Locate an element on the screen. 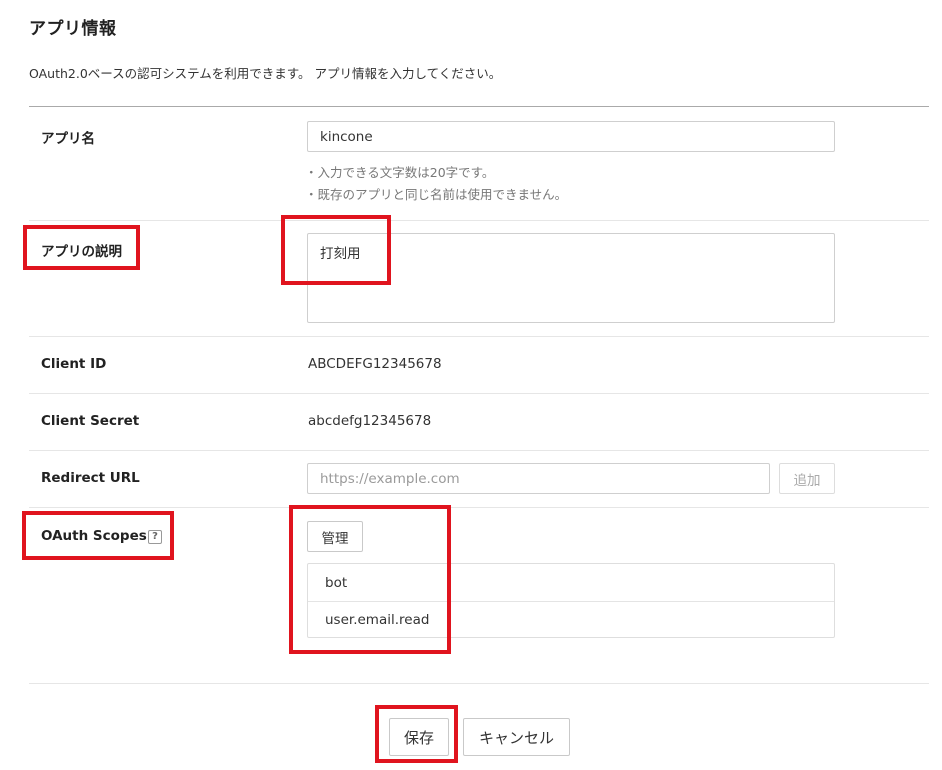 The height and width of the screenshot is (770, 942). cancel-button: キャンセル is located at coordinates (516, 737).